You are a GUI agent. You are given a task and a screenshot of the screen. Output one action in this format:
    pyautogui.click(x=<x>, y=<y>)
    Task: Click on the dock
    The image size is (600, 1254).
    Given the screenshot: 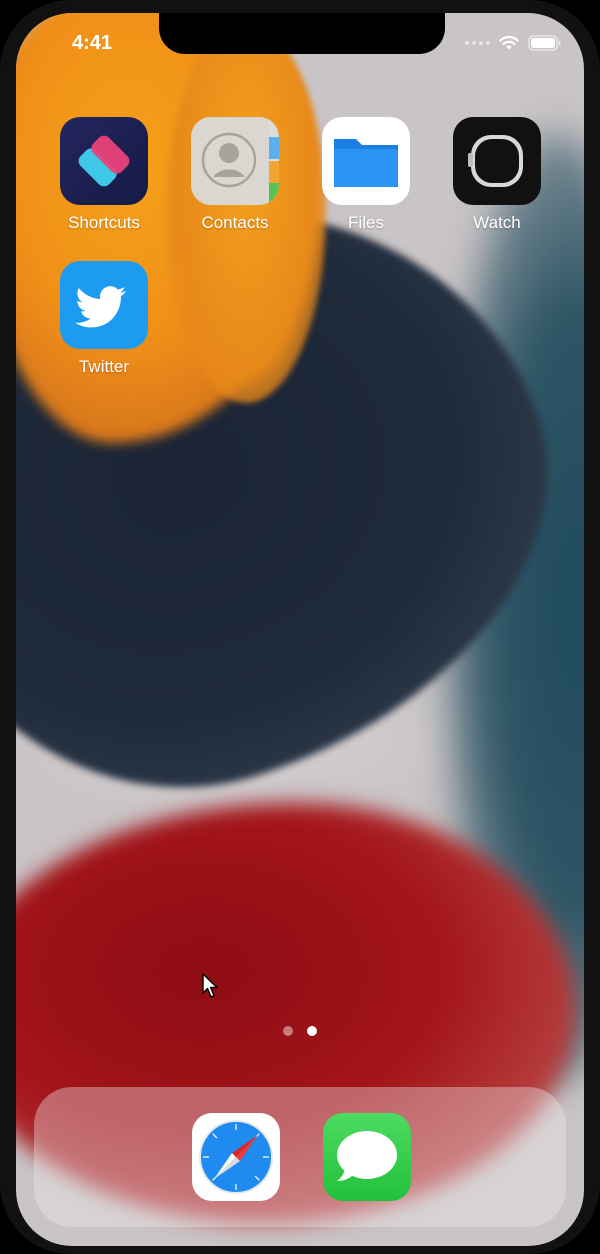 What is the action you would take?
    pyautogui.click(x=300, y=1157)
    